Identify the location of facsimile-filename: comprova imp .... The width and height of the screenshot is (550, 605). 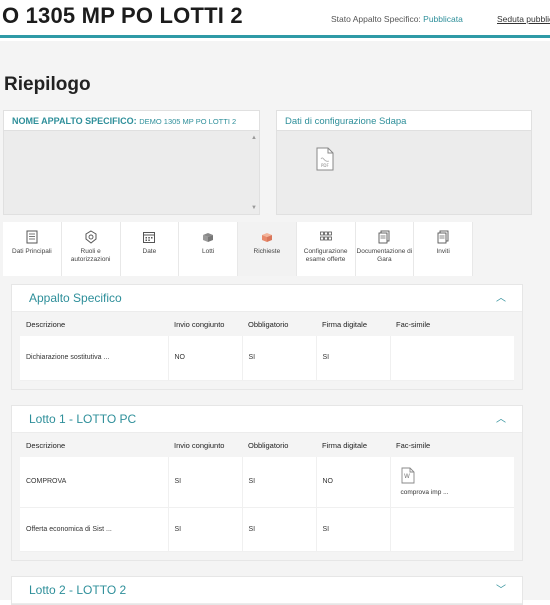
(425, 492).